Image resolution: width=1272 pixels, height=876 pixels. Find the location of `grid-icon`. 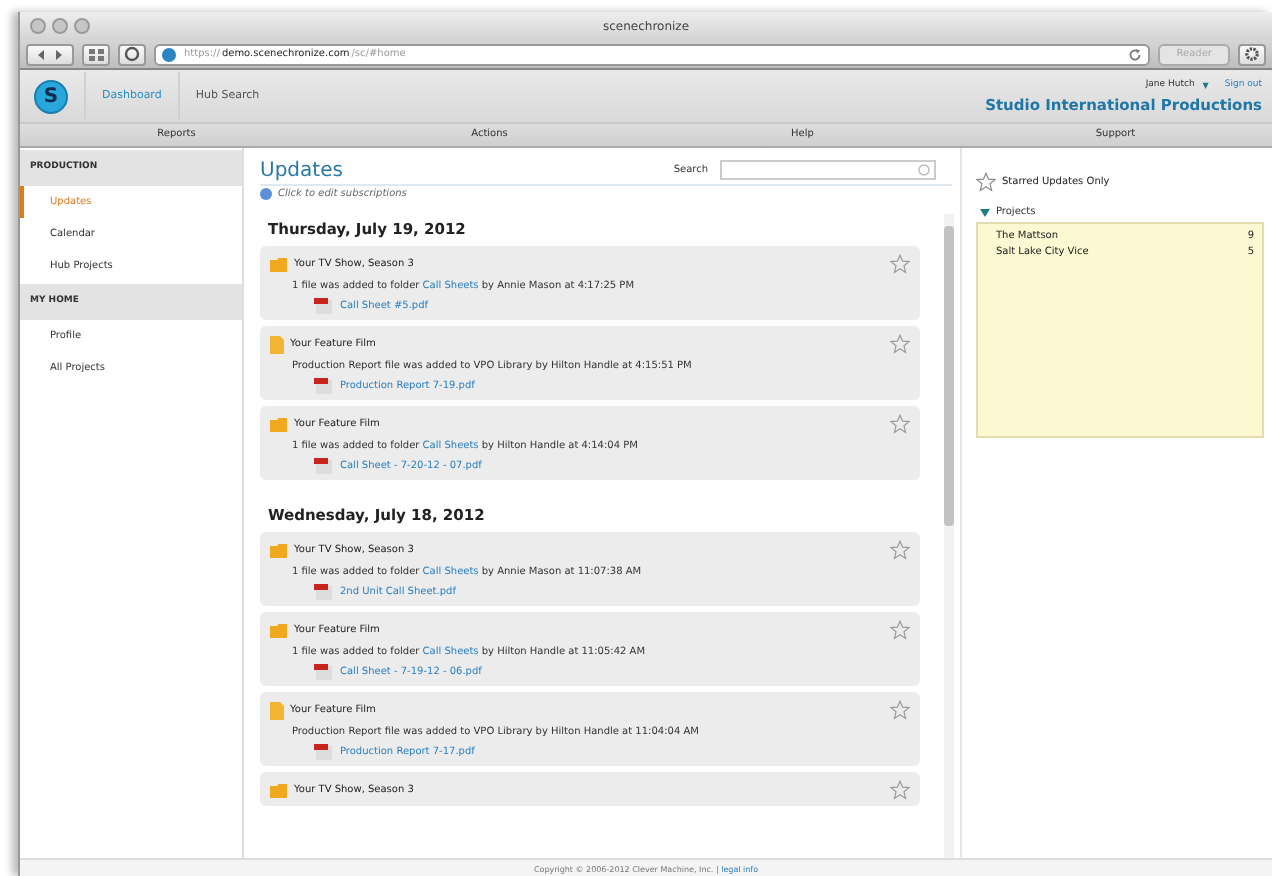

grid-icon is located at coordinates (96, 54).